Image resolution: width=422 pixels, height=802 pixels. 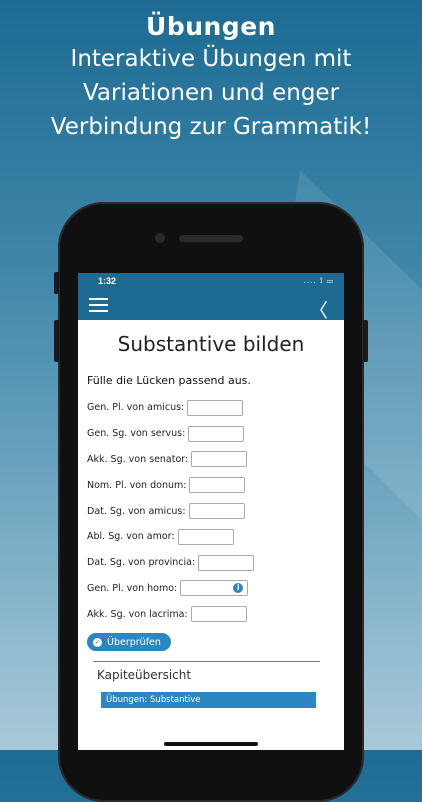 I want to click on menu-icon, so click(x=98, y=305).